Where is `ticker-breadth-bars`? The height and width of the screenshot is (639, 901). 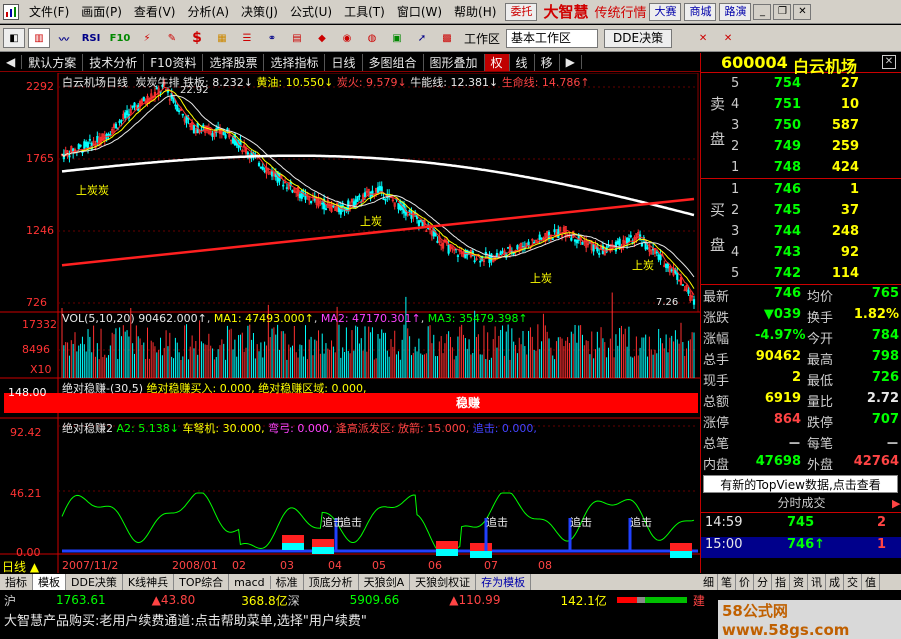
ticker-breadth-bars is located at coordinates (651, 600).